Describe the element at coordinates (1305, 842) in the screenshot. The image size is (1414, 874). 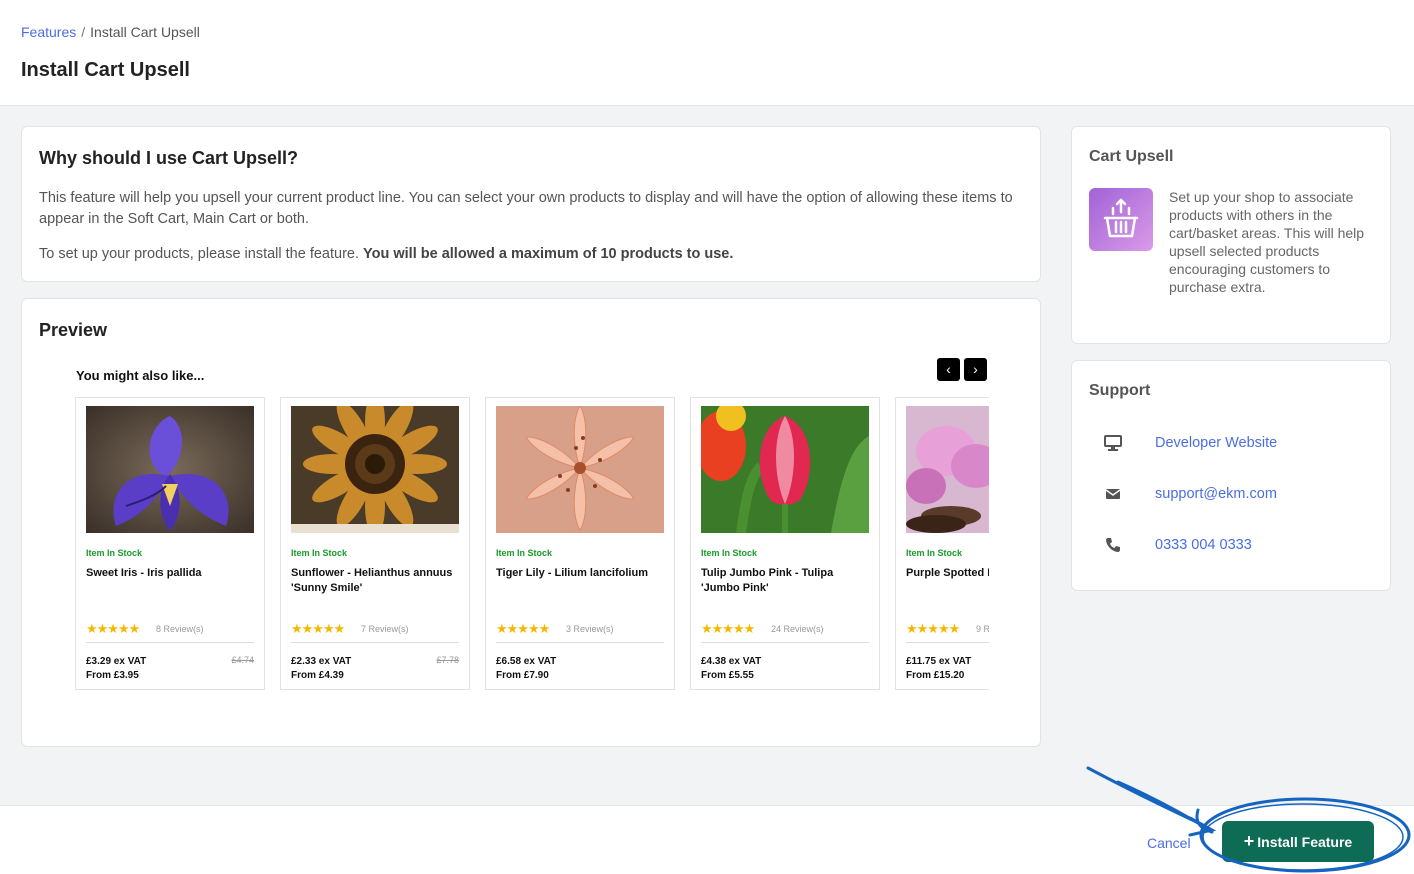
I see `install-feature-label: Install Feature` at that location.